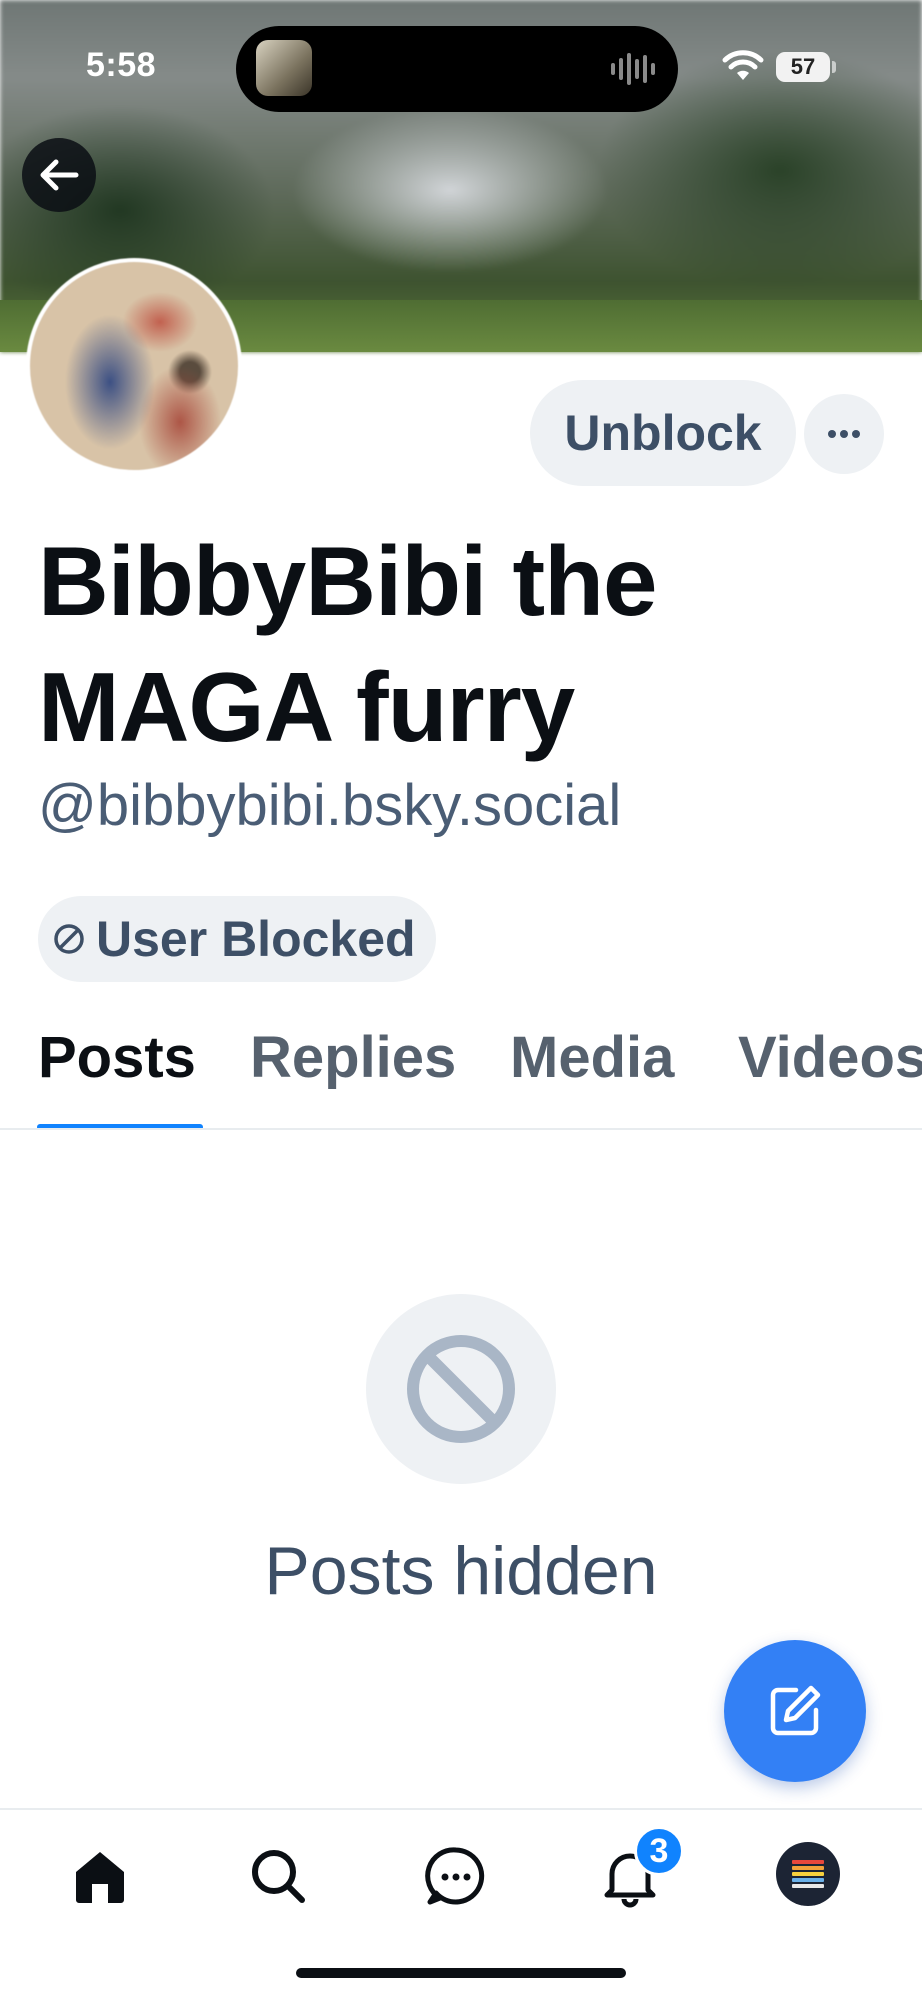  What do you see at coordinates (120, 1126) in the screenshot?
I see `active-tab-indicator` at bounding box center [120, 1126].